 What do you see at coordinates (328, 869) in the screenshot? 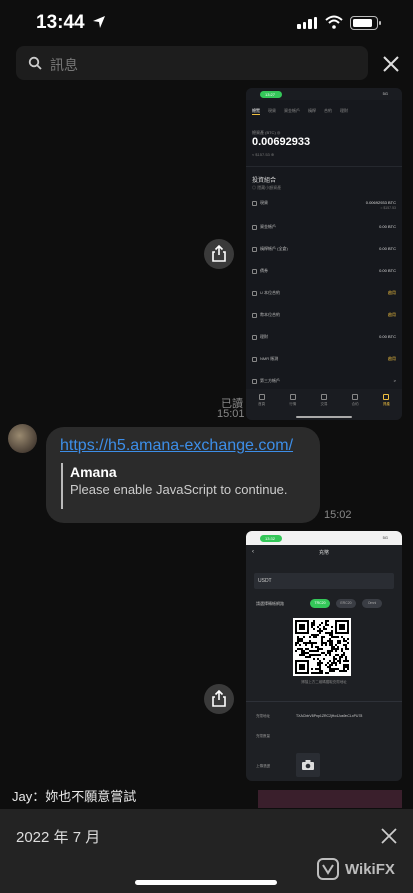
I see `wikifx-logo-icon` at bounding box center [328, 869].